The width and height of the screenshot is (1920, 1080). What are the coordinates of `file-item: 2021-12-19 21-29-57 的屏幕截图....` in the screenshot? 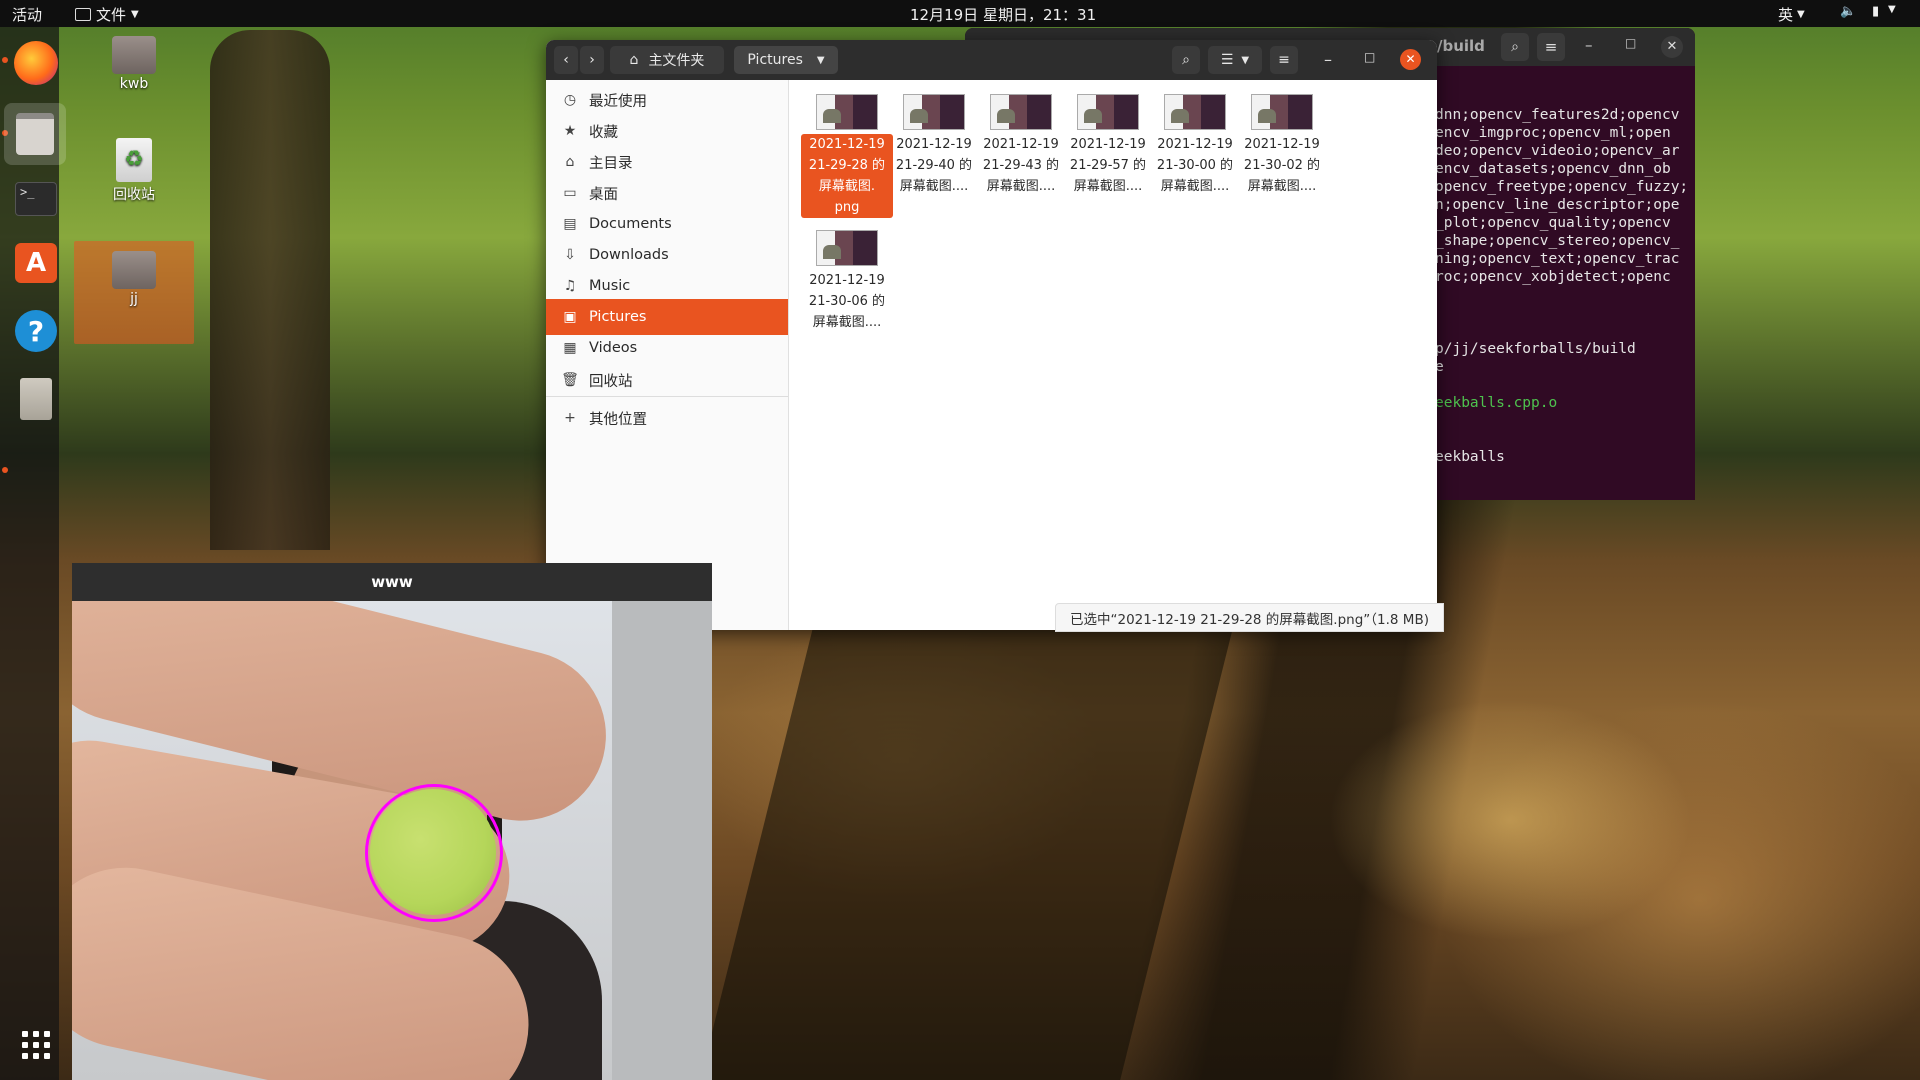 It's located at (1108, 145).